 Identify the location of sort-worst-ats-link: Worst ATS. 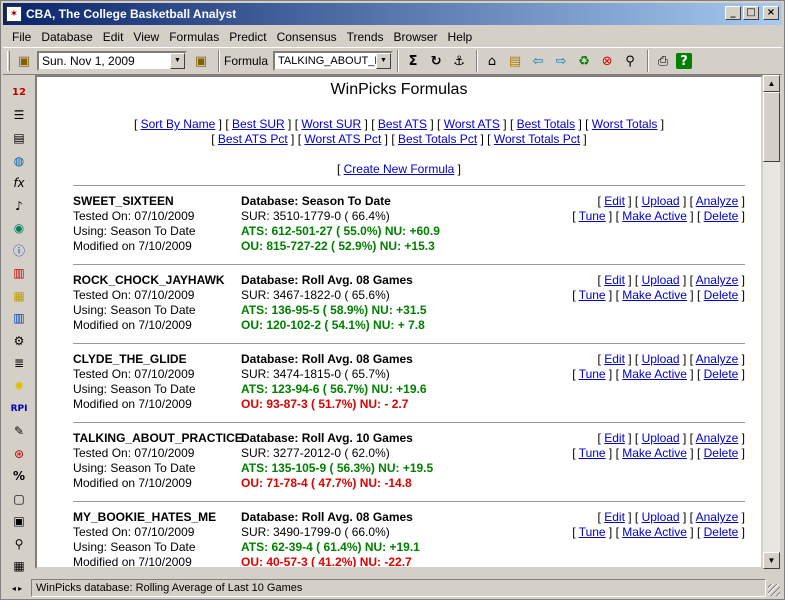
(472, 124).